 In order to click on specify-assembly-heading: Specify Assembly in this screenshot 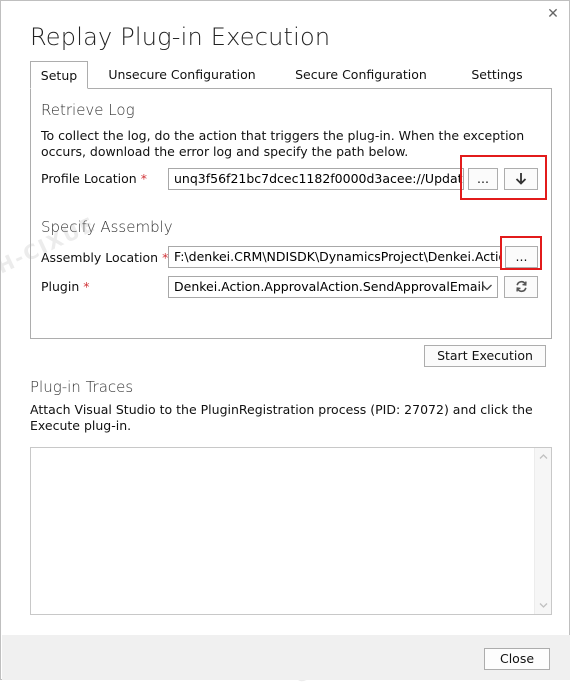, I will do `click(107, 227)`.